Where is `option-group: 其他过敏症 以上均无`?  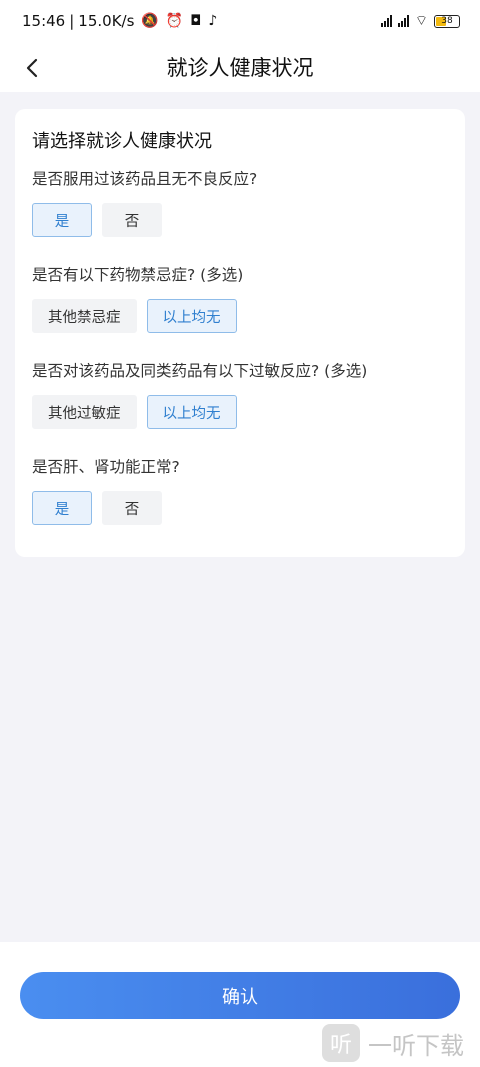 option-group: 其他过敏症 以上均无 is located at coordinates (240, 412).